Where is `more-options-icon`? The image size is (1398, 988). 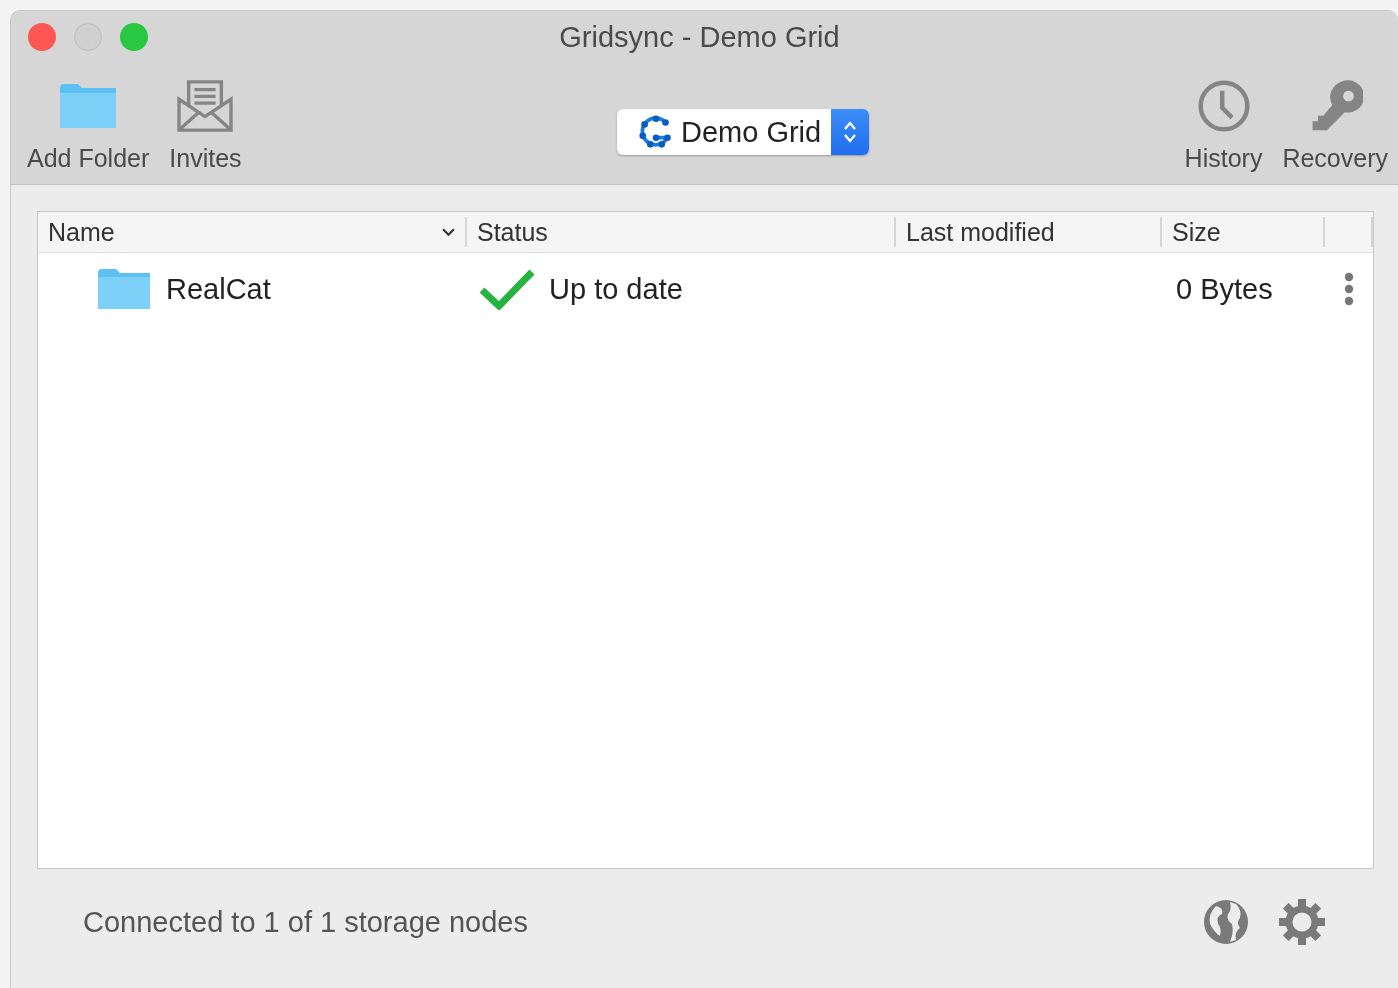 more-options-icon is located at coordinates (1349, 289).